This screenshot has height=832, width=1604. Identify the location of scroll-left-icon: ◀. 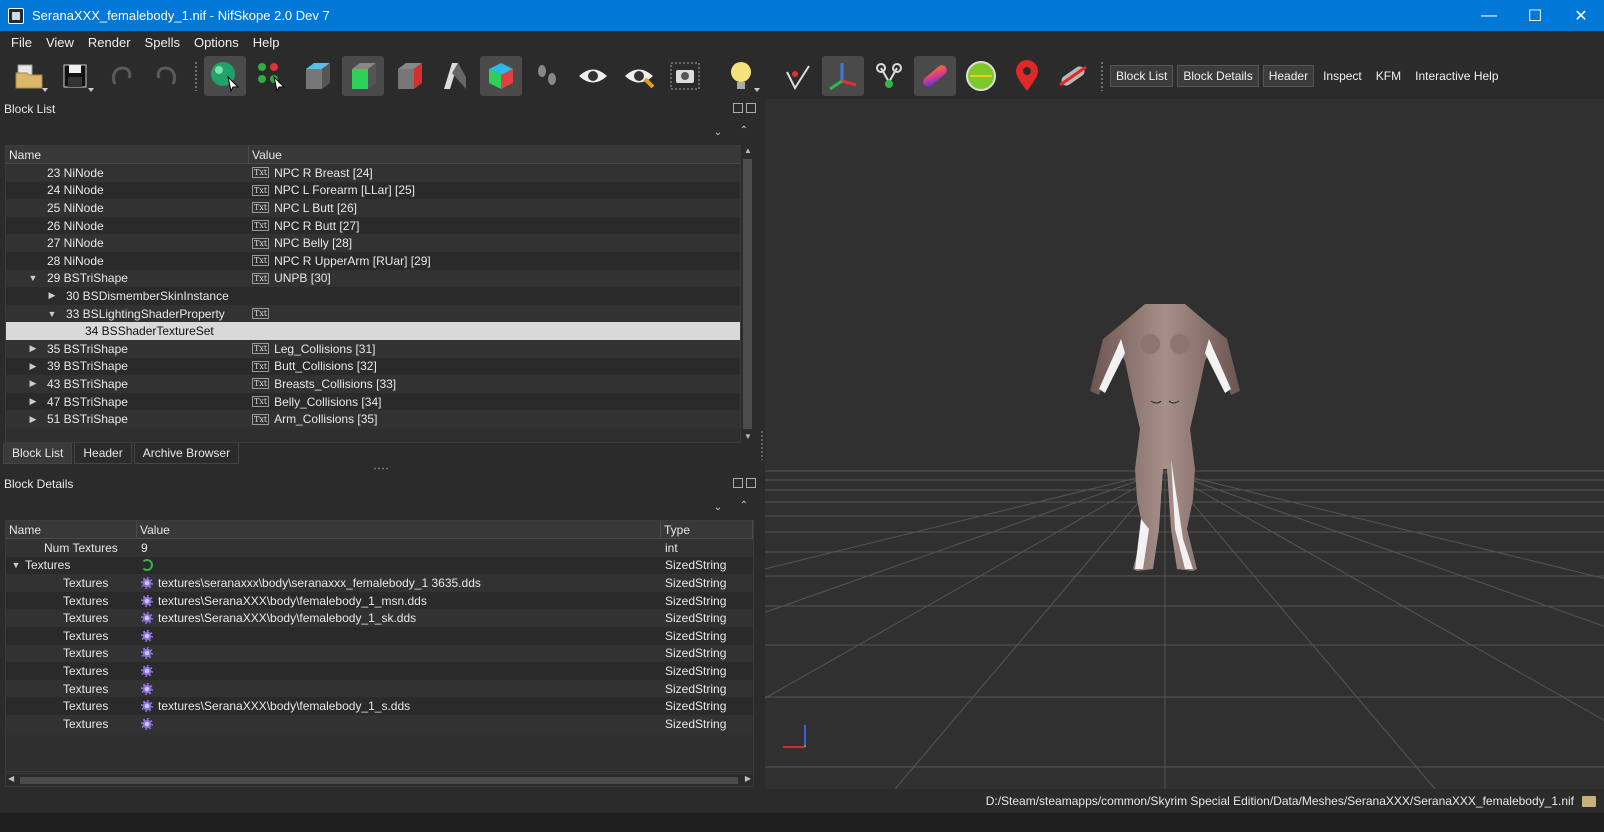
(11, 778).